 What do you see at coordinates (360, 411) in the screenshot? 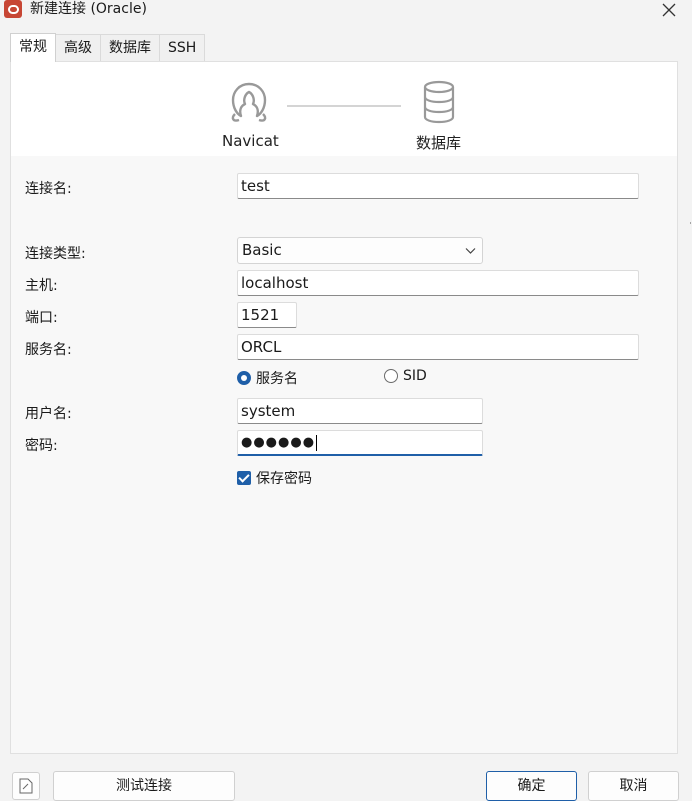
I see `username-input: system` at bounding box center [360, 411].